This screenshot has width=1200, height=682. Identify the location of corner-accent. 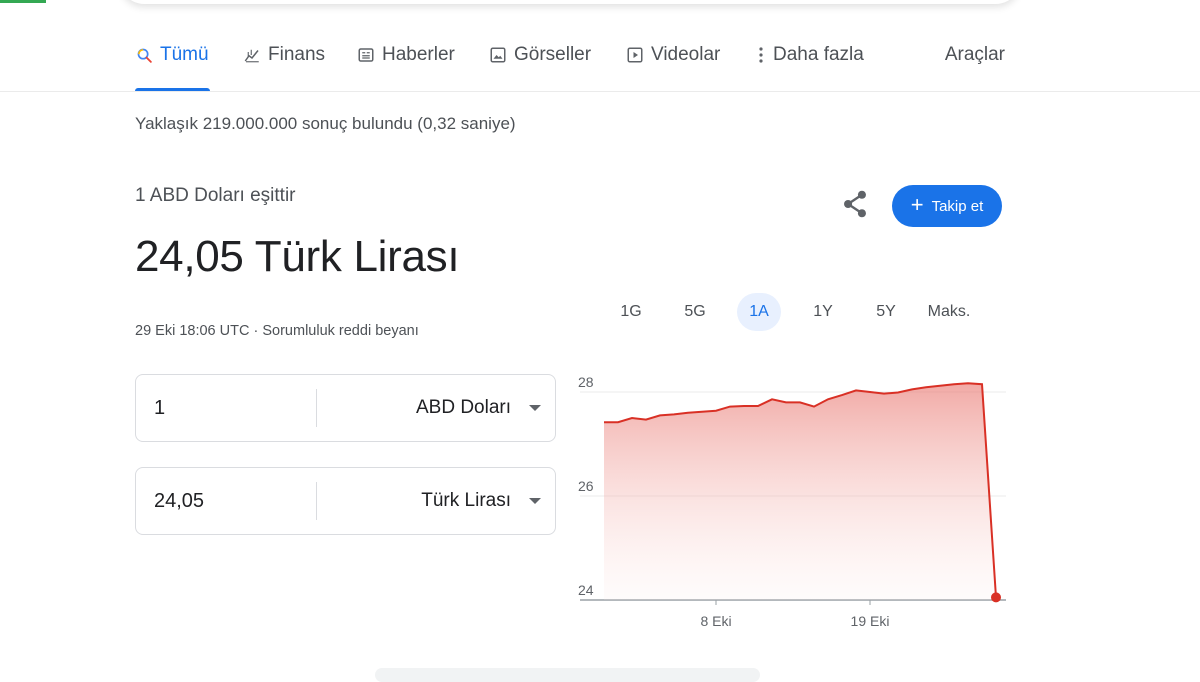
(23, 1).